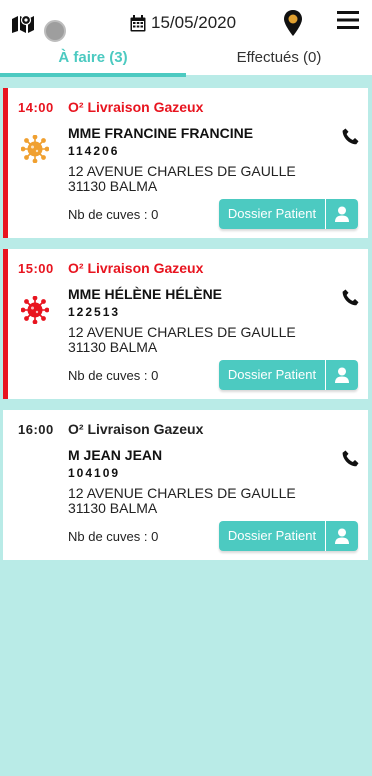 The width and height of the screenshot is (372, 776). What do you see at coordinates (35, 310) in the screenshot?
I see `virus-red-icon` at bounding box center [35, 310].